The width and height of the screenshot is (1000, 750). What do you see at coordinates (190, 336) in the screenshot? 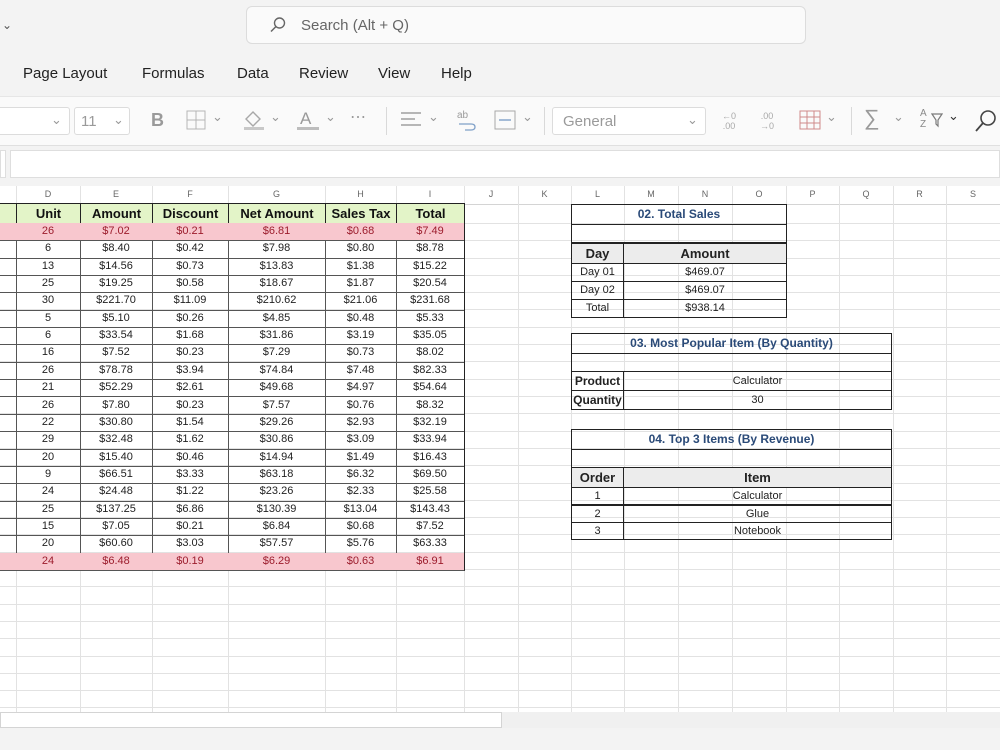
I see `table-cell-discount: $1.68` at bounding box center [190, 336].